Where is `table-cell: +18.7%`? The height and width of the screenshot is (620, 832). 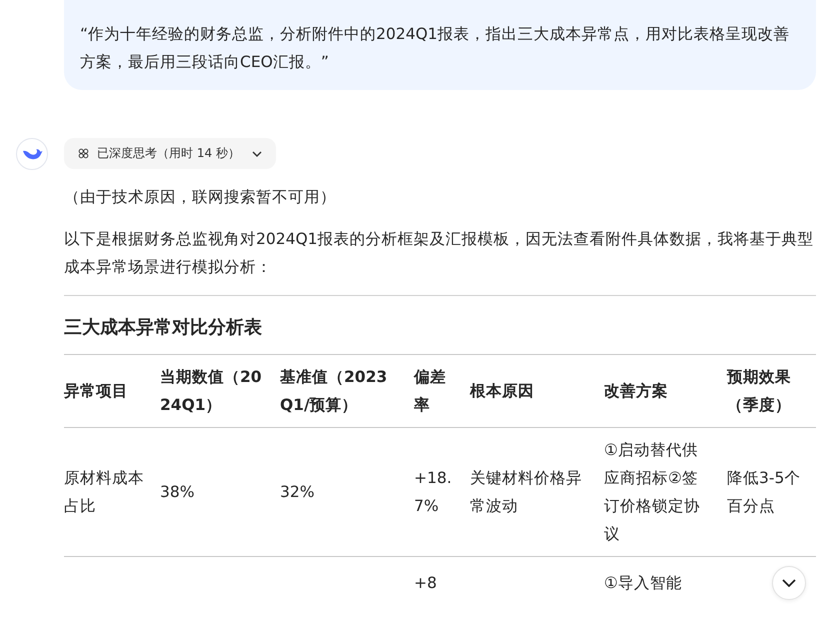
table-cell: +18.7% is located at coordinates (433, 492).